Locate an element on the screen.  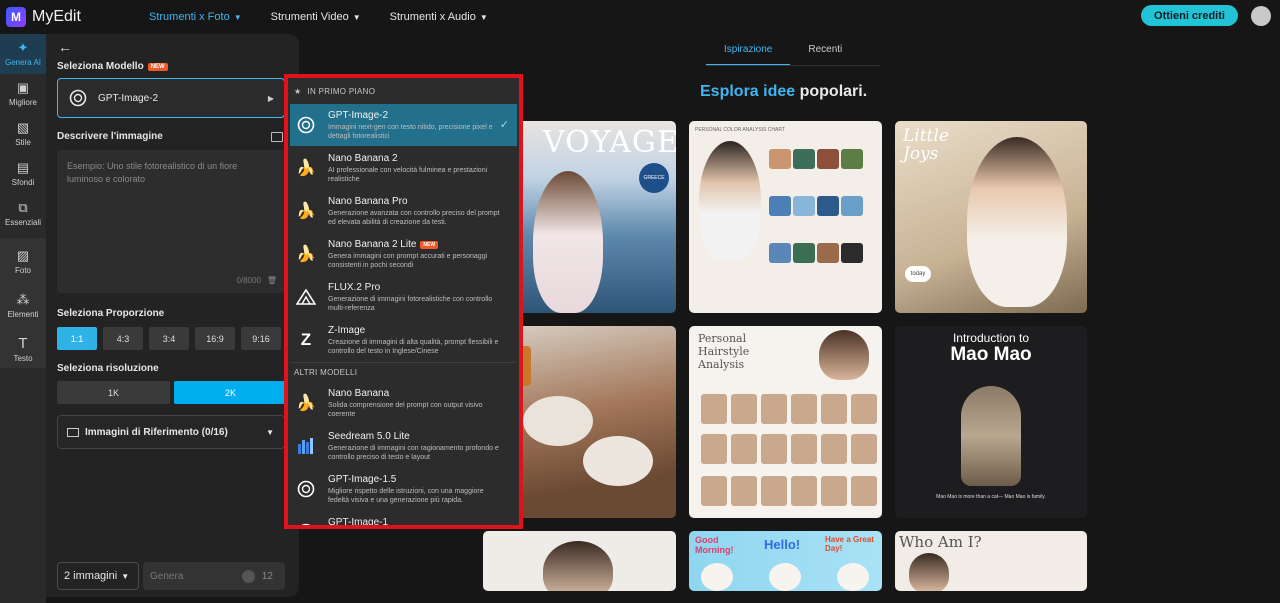
cat-figure is located at coordinates (991, 436).